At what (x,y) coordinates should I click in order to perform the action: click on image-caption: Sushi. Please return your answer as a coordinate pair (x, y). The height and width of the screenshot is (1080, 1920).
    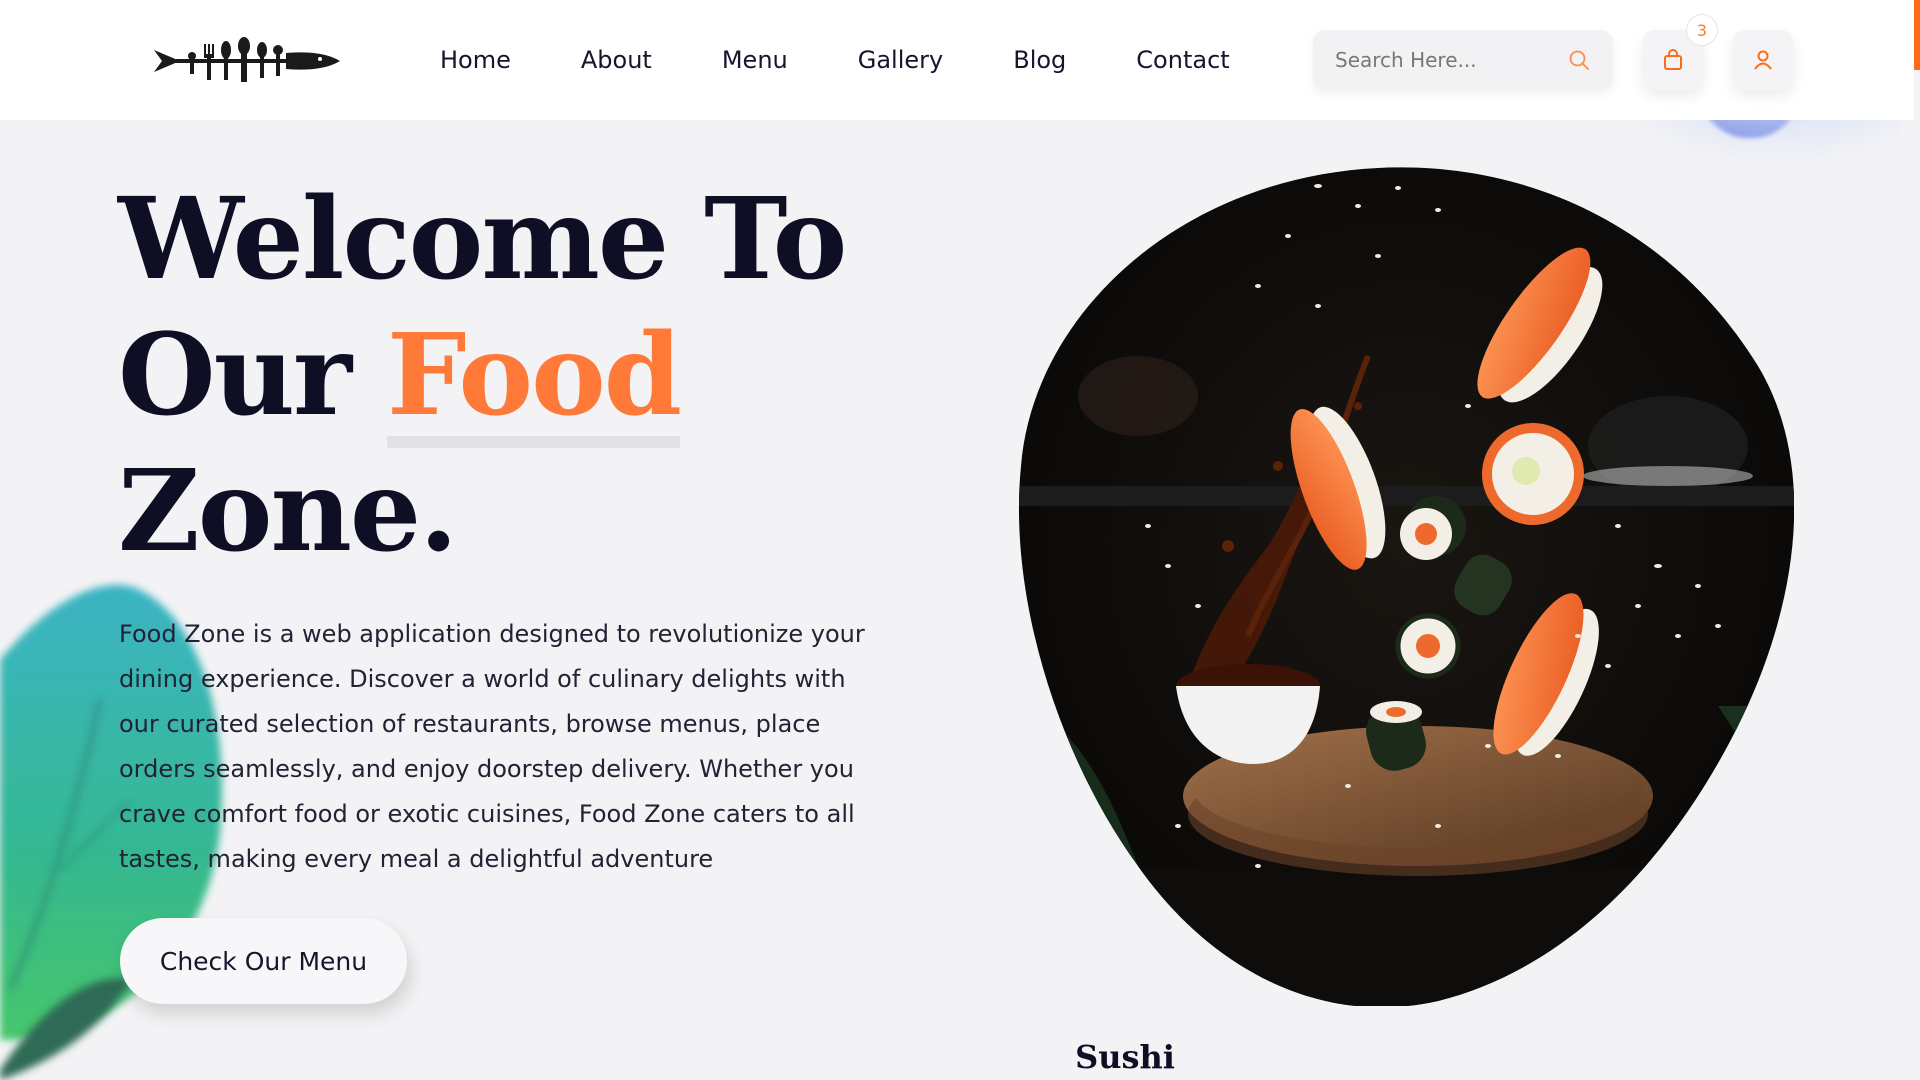
    Looking at the image, I should click on (1125, 1057).